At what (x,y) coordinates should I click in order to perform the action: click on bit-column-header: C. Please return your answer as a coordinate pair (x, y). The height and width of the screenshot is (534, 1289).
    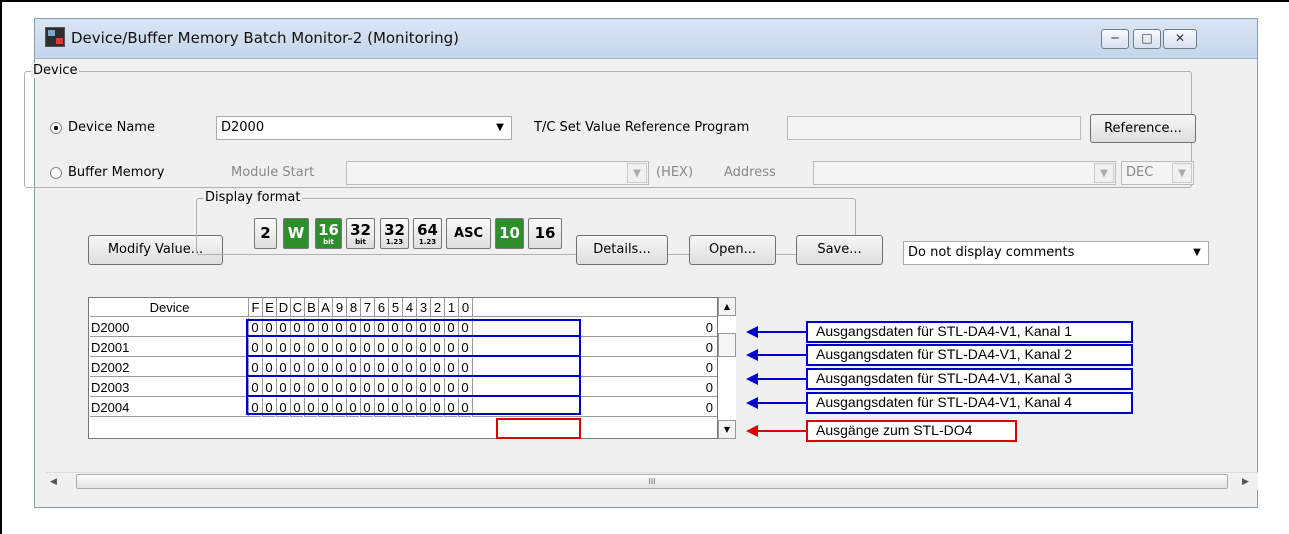
    Looking at the image, I should click on (297, 307).